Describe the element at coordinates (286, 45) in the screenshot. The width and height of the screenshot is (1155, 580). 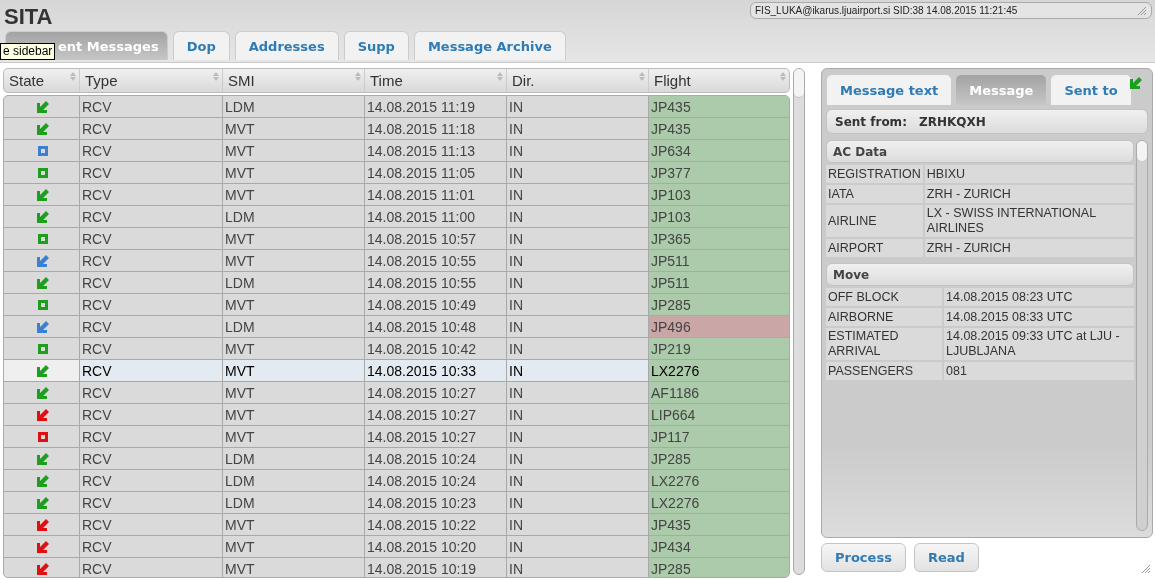
I see `tab: Addresses` at that location.